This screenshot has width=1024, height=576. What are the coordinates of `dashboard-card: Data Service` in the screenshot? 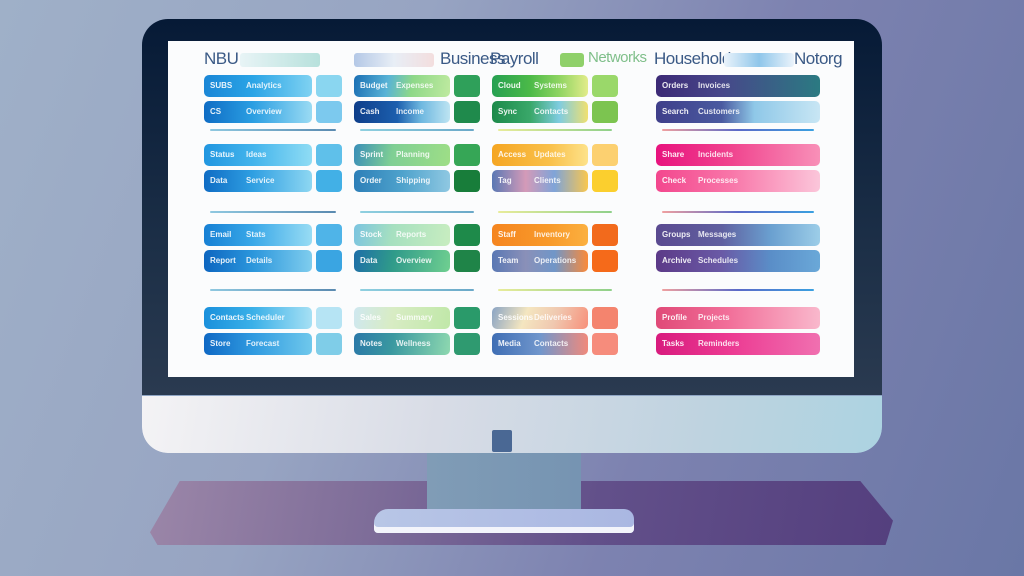 It's located at (258, 181).